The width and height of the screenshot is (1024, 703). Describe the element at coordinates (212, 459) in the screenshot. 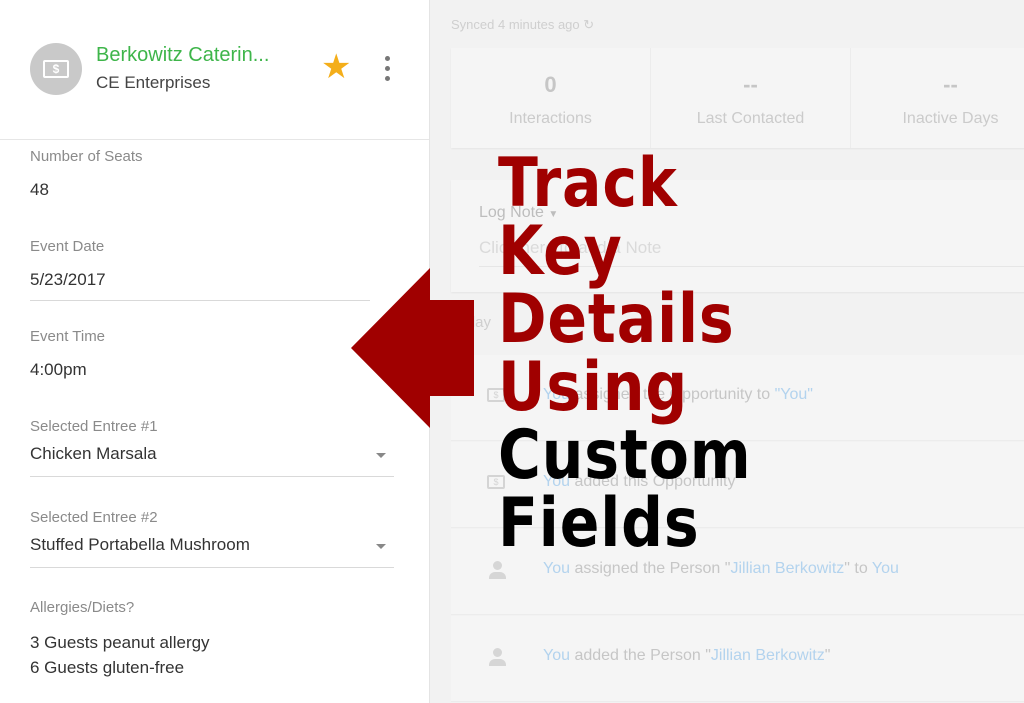

I see `entree-1-select: Chicken Marsala` at that location.